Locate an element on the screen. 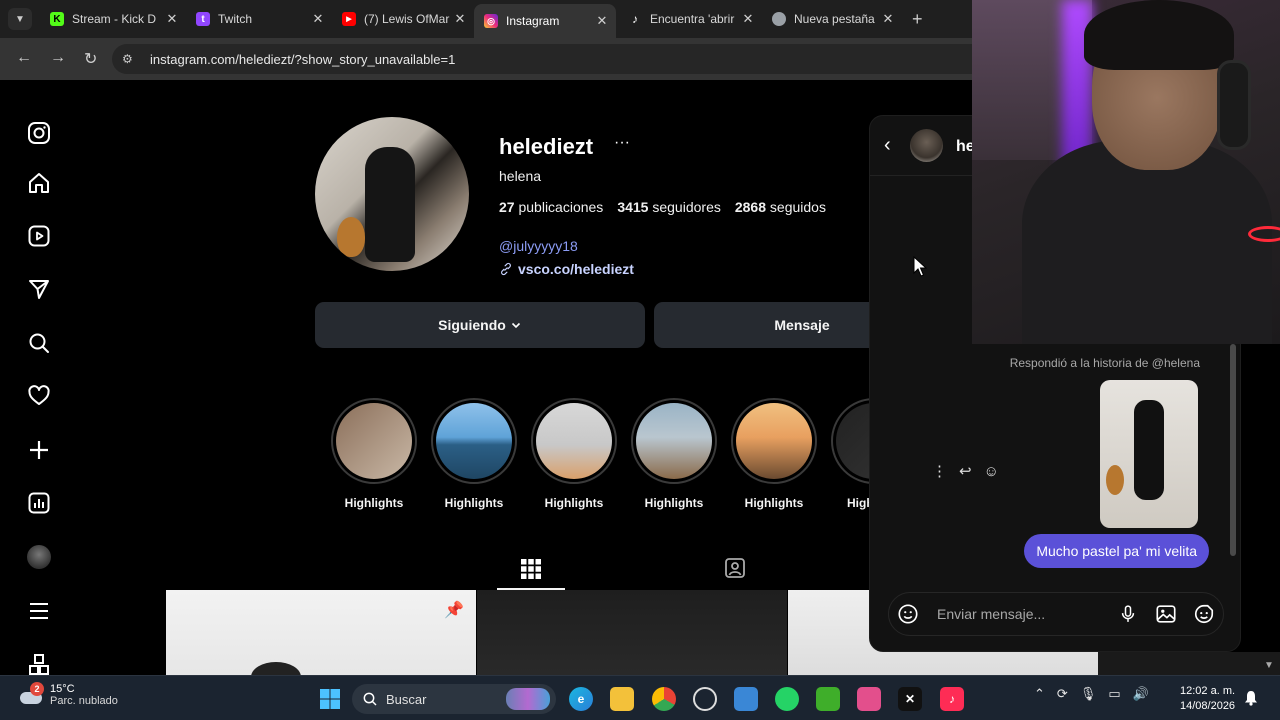 Image resolution: width=1280 pixels, height=720 pixels. chevron-down-icon is located at coordinates (515, 325).